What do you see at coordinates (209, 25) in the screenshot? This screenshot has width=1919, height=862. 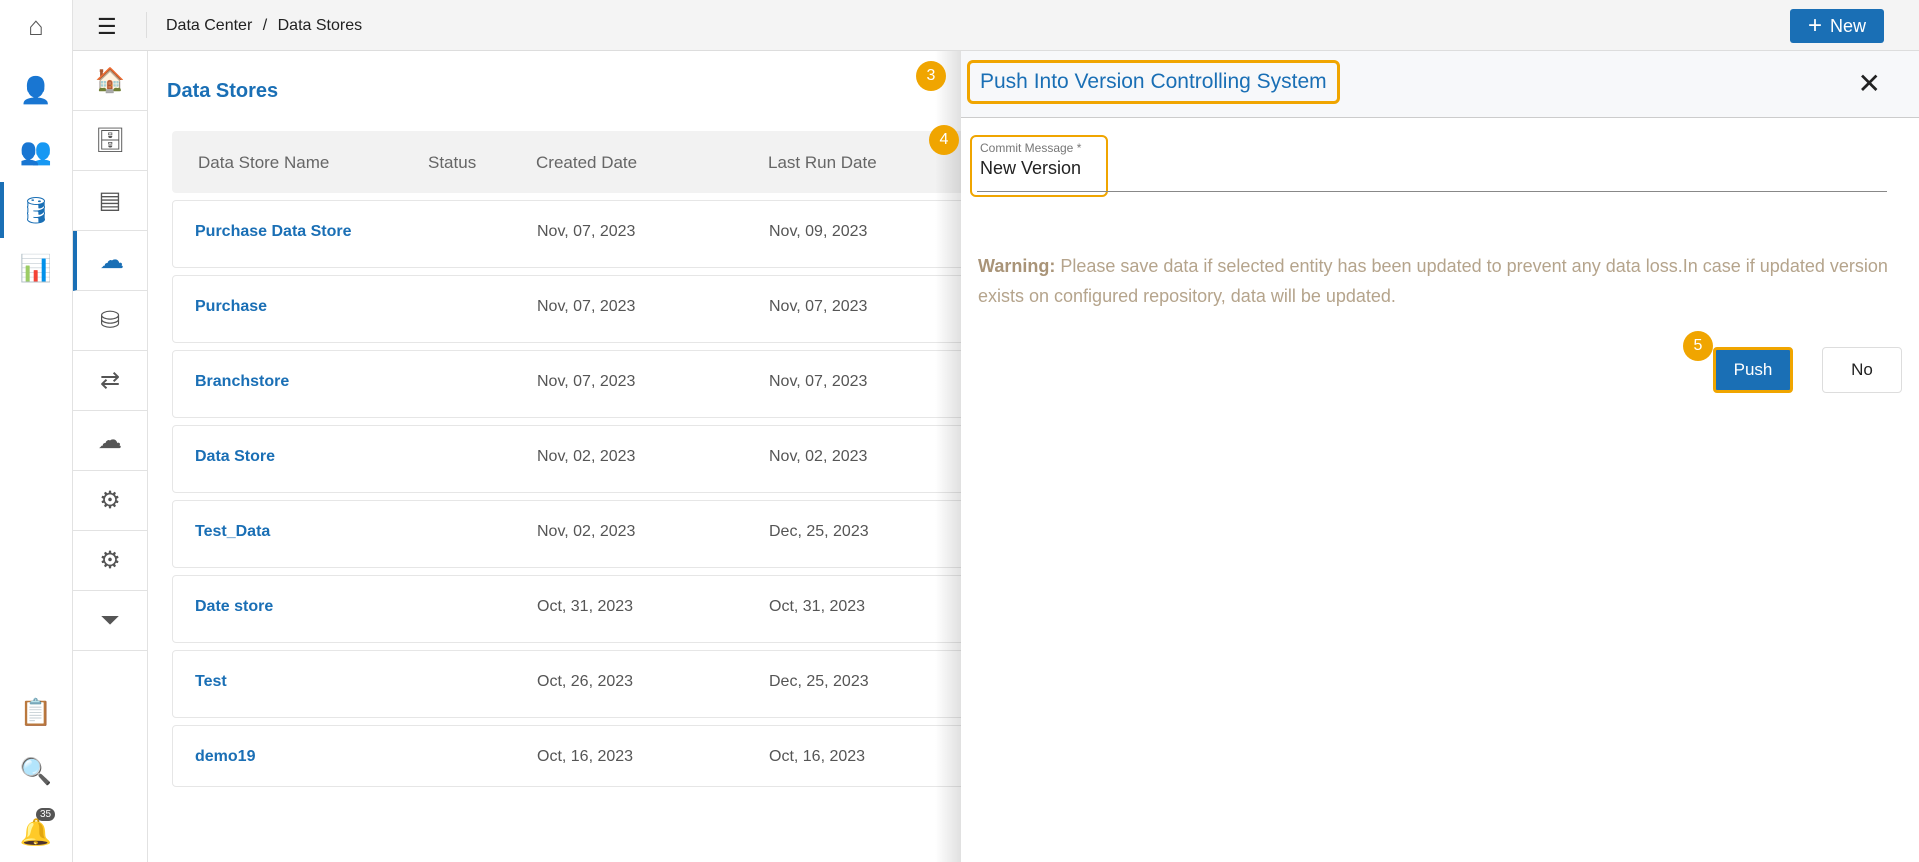 I see `breadcrumb-parent: Data Center` at bounding box center [209, 25].